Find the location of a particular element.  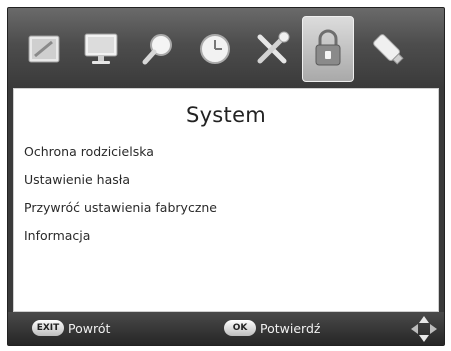

ok-label: Potwierdź is located at coordinates (290, 328).